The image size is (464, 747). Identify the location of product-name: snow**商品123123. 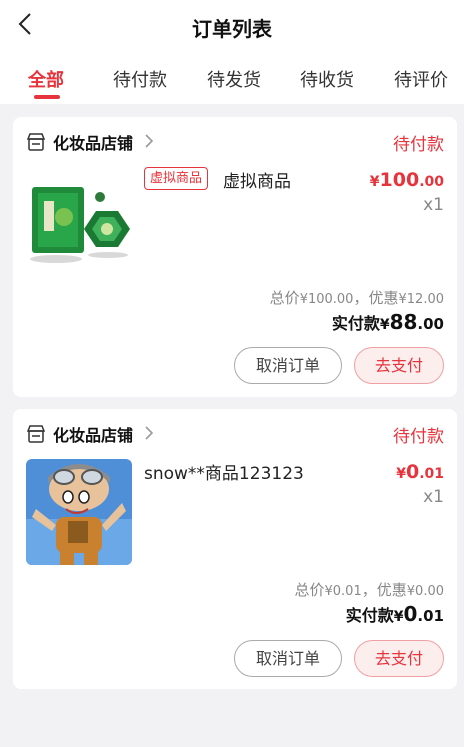
(224, 471).